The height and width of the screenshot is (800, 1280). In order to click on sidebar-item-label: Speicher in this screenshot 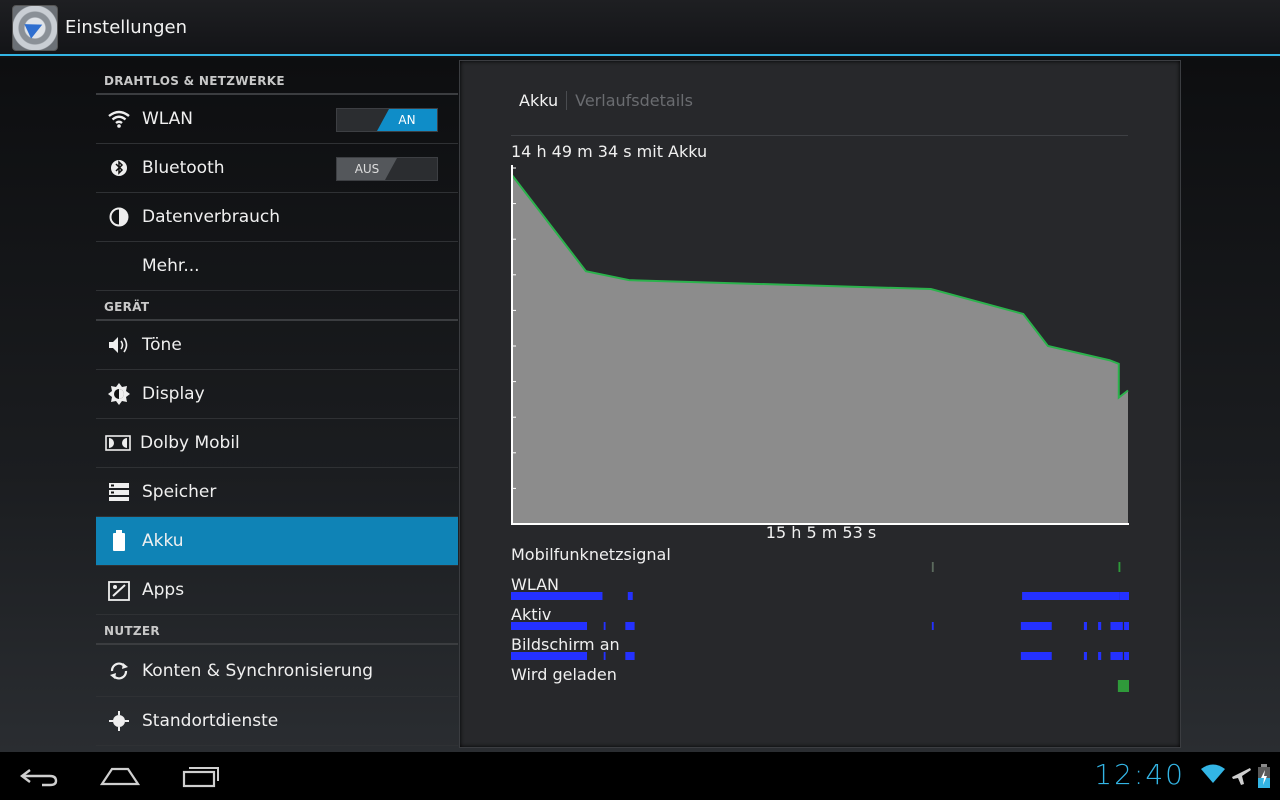, I will do `click(179, 492)`.